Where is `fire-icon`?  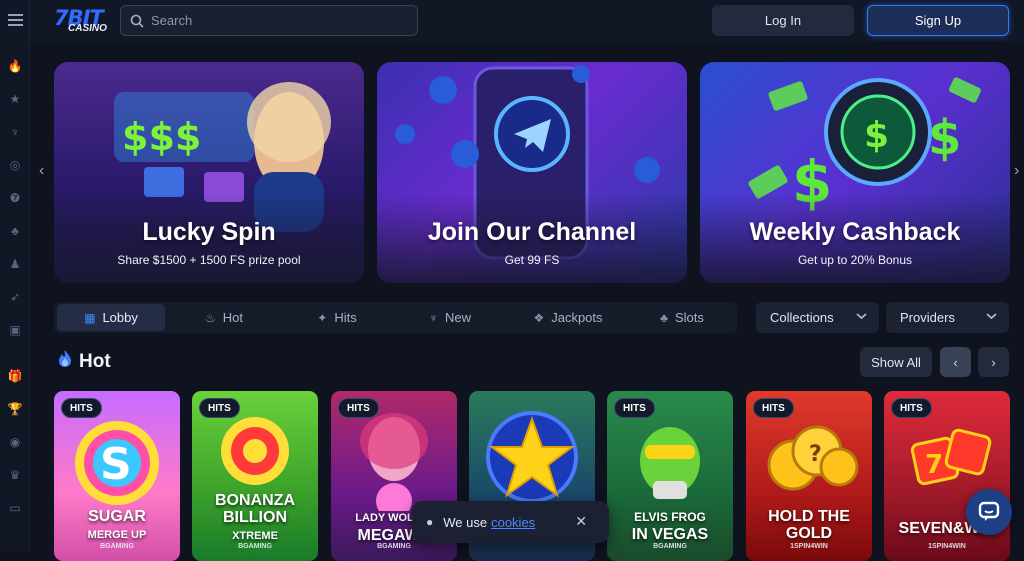
fire-icon is located at coordinates (65, 361).